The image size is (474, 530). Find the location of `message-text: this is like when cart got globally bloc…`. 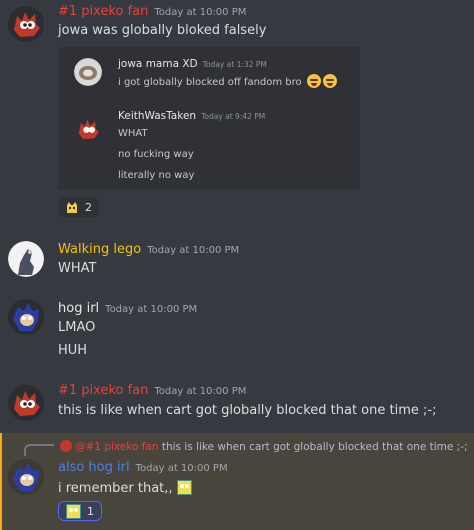

message-text: this is like when cart got globally bloc… is located at coordinates (247, 410).